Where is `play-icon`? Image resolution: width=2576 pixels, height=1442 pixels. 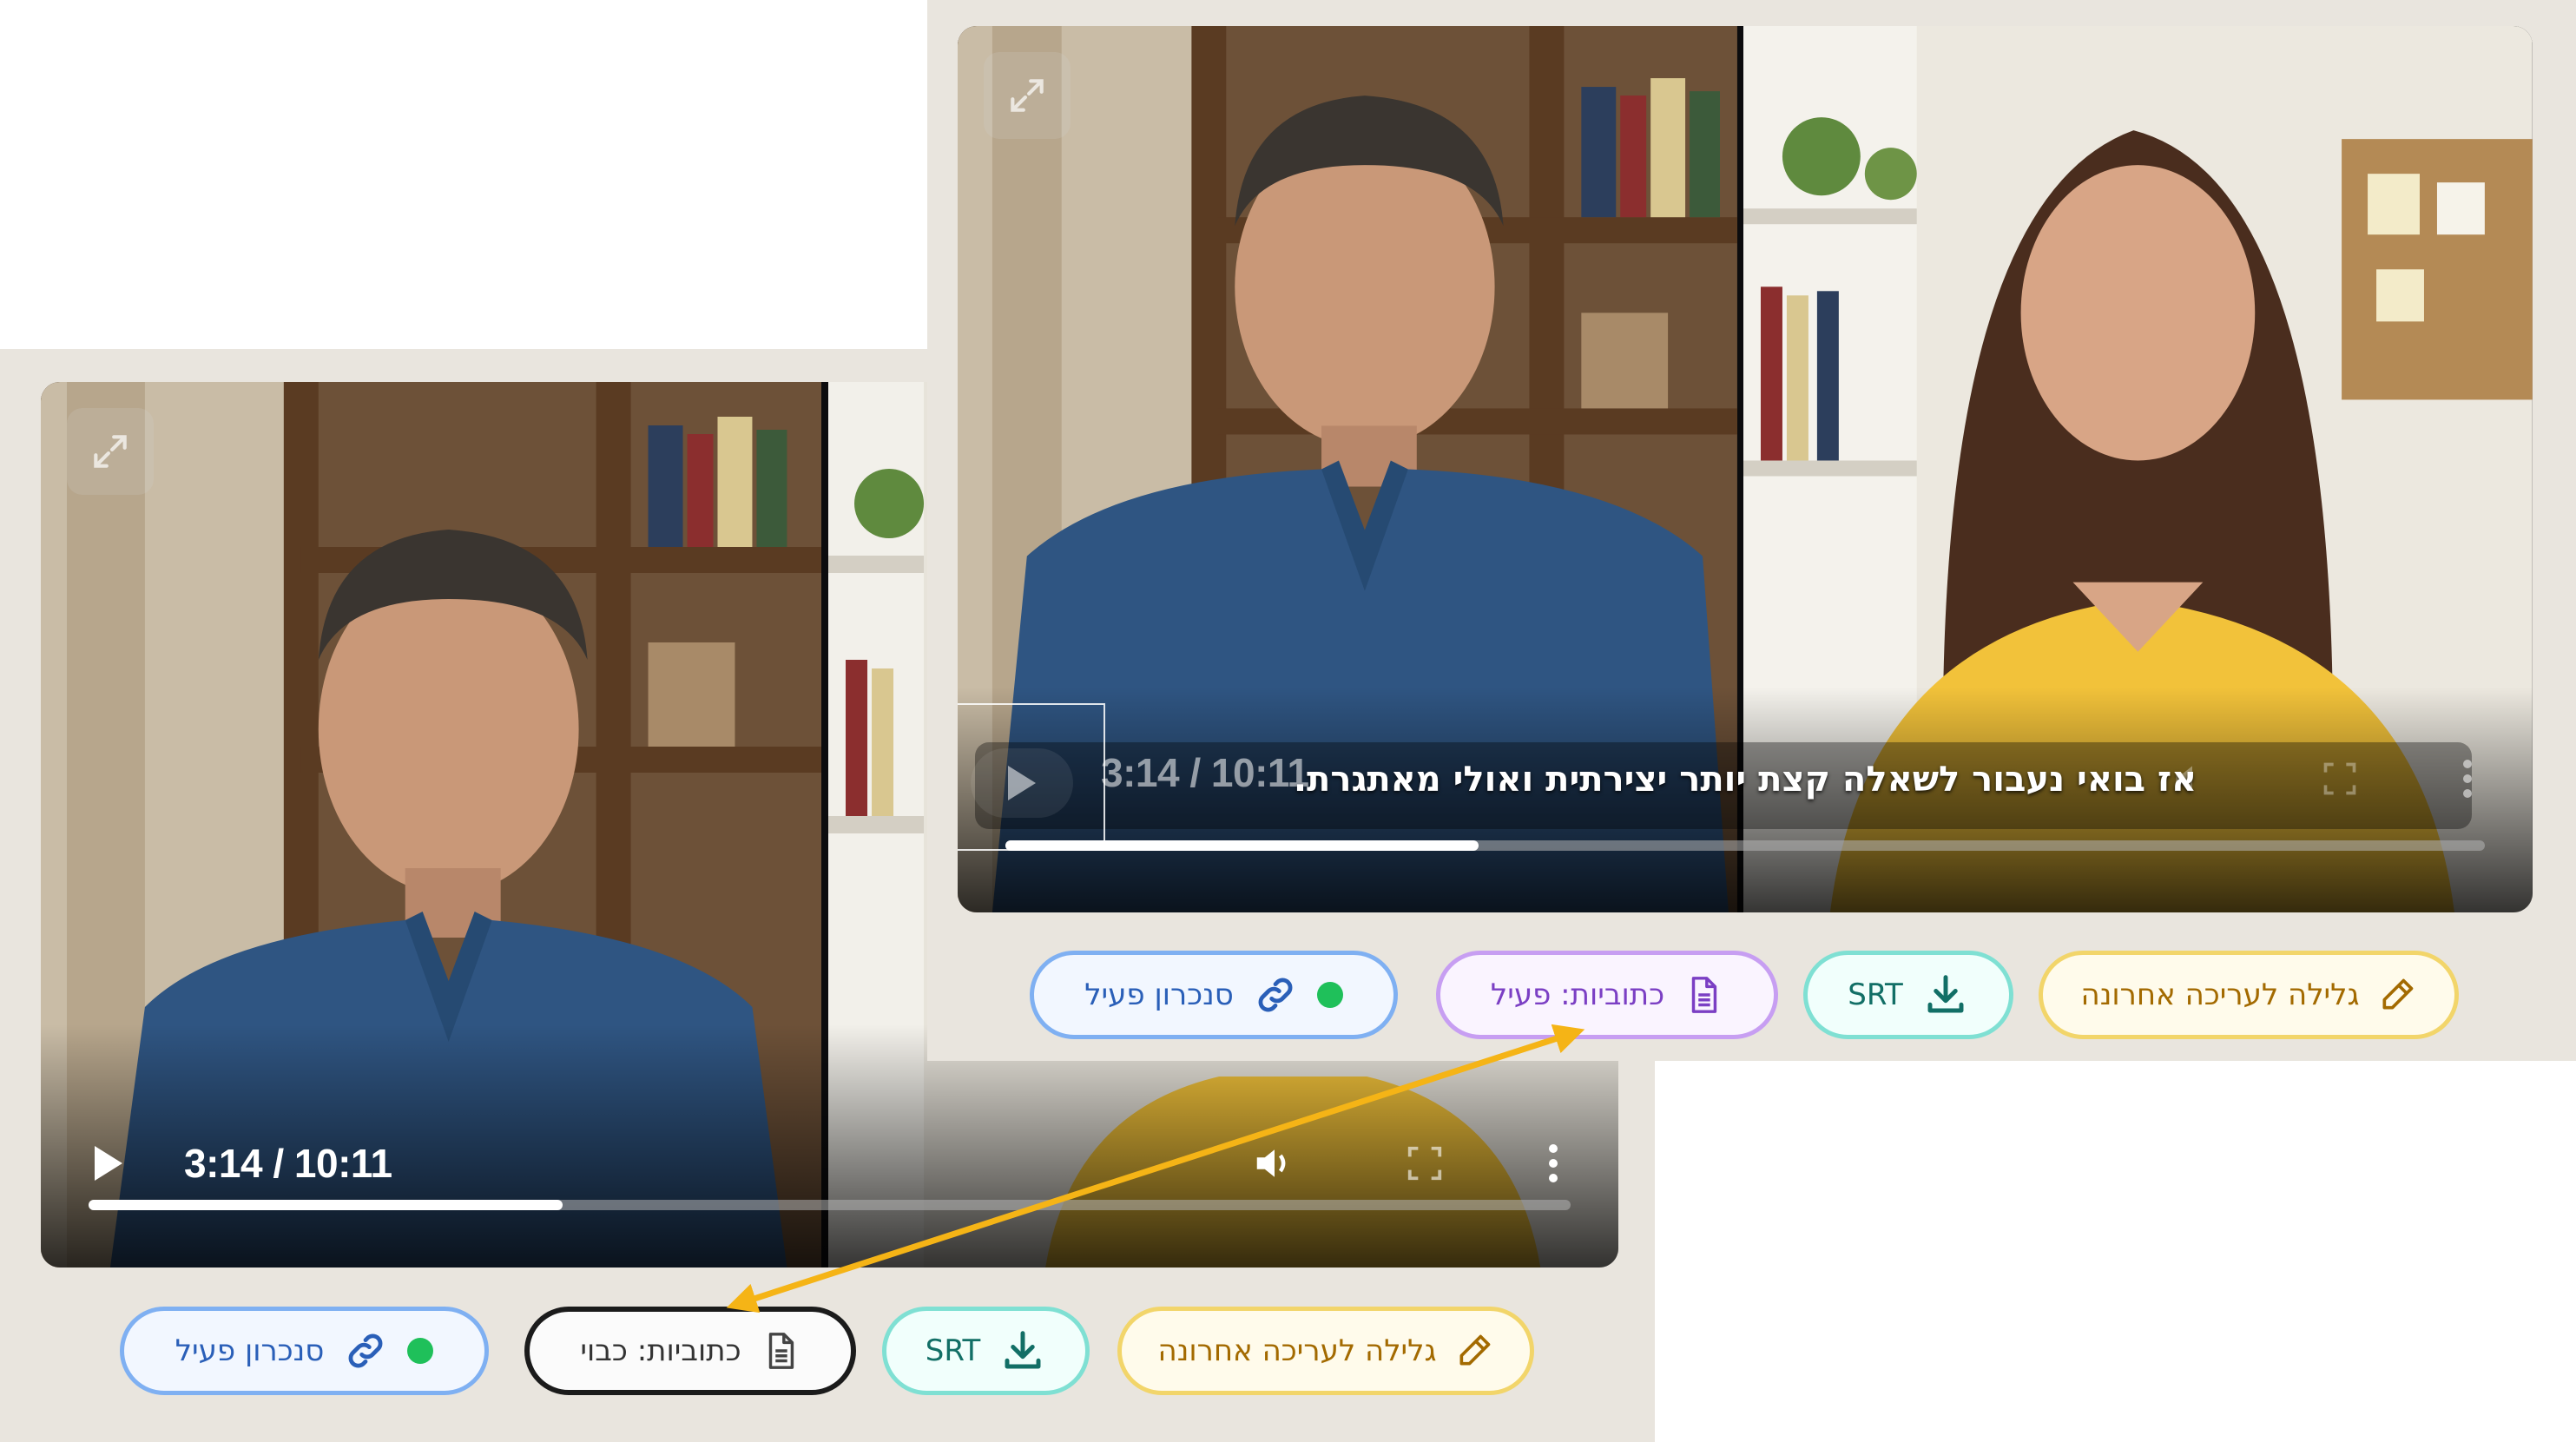 play-icon is located at coordinates (108, 1163).